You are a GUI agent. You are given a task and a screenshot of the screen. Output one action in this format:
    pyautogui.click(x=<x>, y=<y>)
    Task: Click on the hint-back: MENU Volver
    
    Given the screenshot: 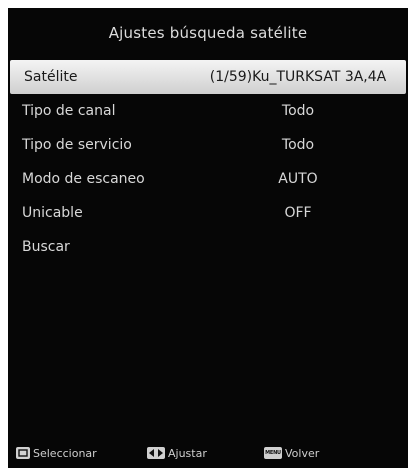 What is the action you would take?
    pyautogui.click(x=291, y=453)
    